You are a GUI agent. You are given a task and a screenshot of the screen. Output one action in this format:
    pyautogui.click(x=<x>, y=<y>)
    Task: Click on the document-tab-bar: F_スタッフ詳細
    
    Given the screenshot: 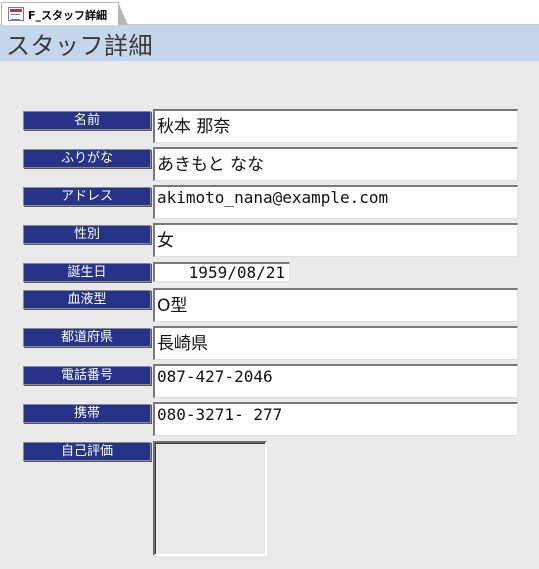 What is the action you would take?
    pyautogui.click(x=269, y=12)
    